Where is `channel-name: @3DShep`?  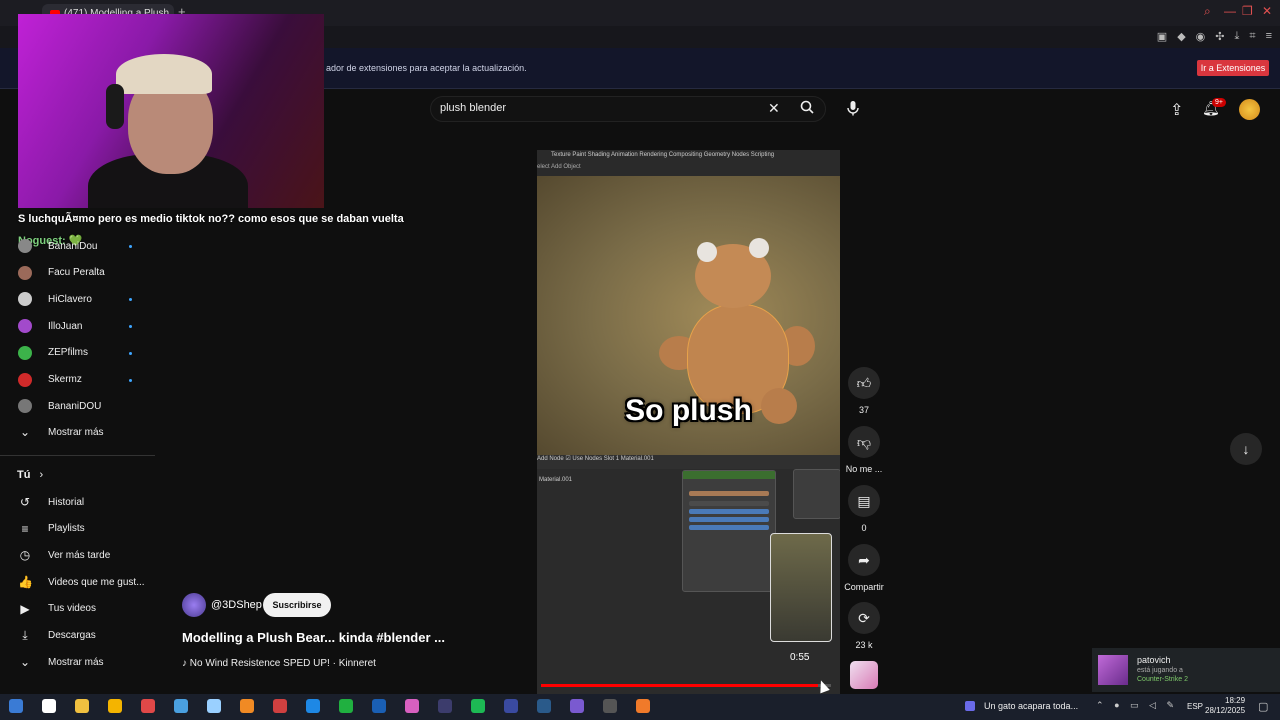
channel-name: @3DShep is located at coordinates (236, 605).